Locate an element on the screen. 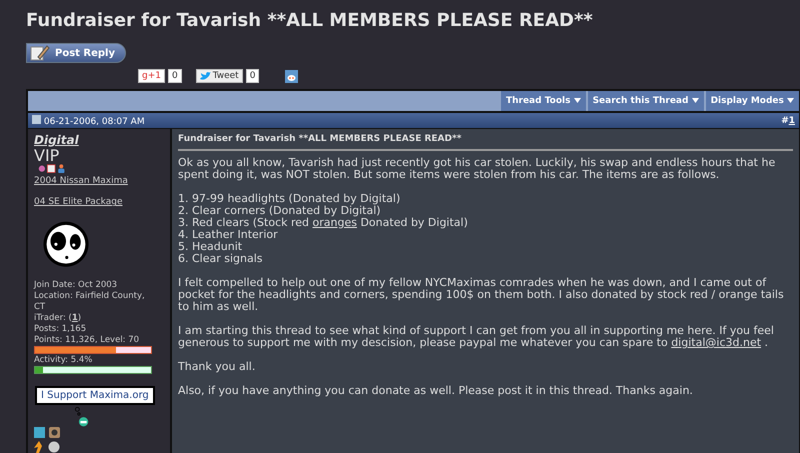  list-item: 5. Headunit is located at coordinates (211, 247).